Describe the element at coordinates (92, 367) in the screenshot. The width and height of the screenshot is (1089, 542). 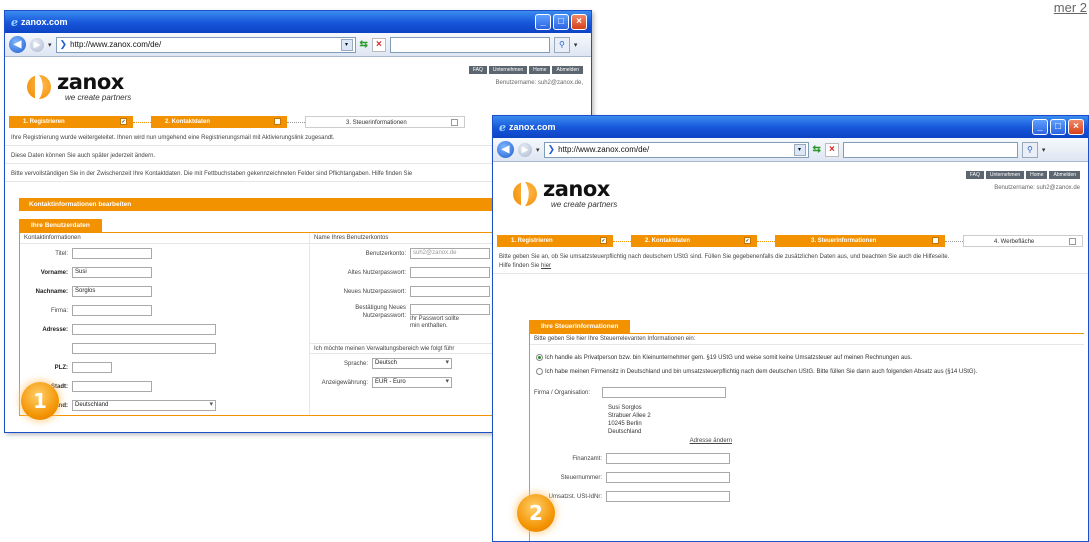
I see `zip-input` at that location.